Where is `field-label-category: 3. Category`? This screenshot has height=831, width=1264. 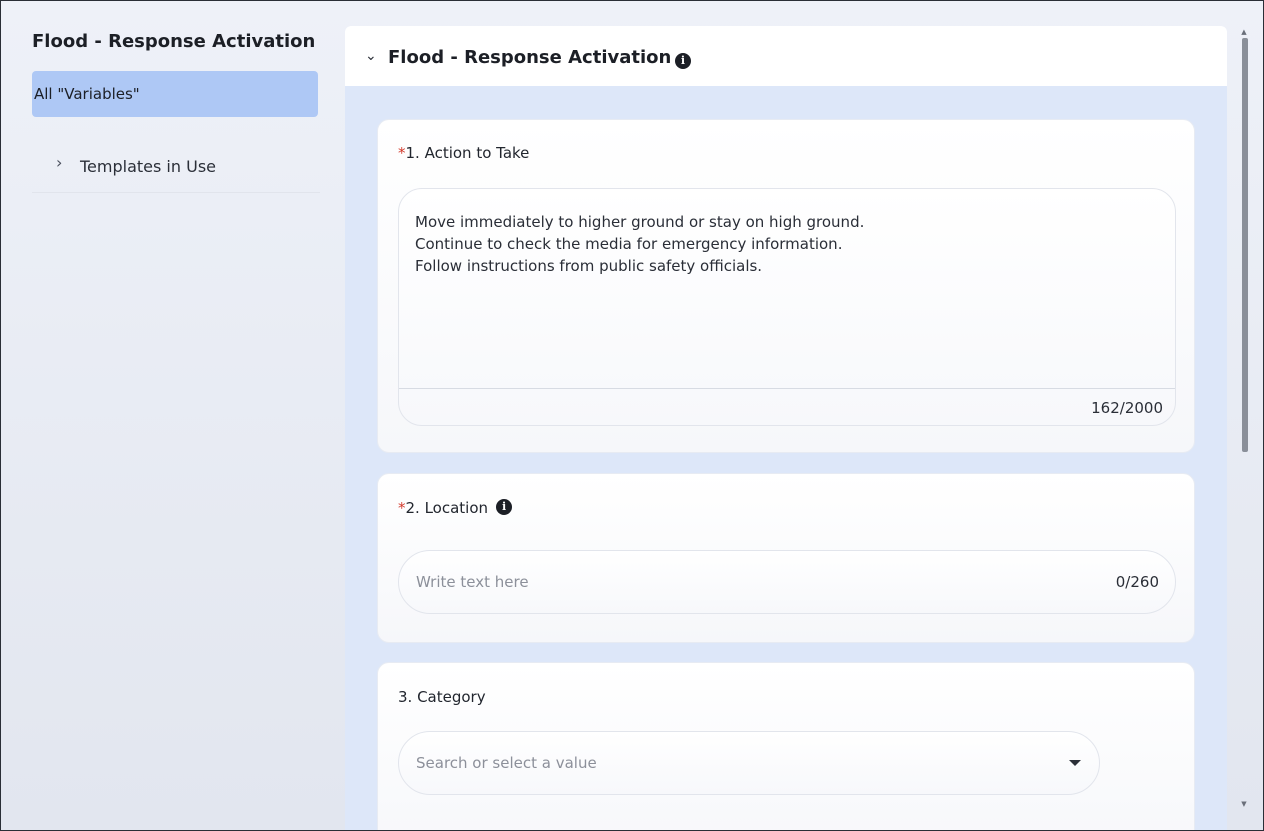
field-label-category: 3. Category is located at coordinates (442, 697).